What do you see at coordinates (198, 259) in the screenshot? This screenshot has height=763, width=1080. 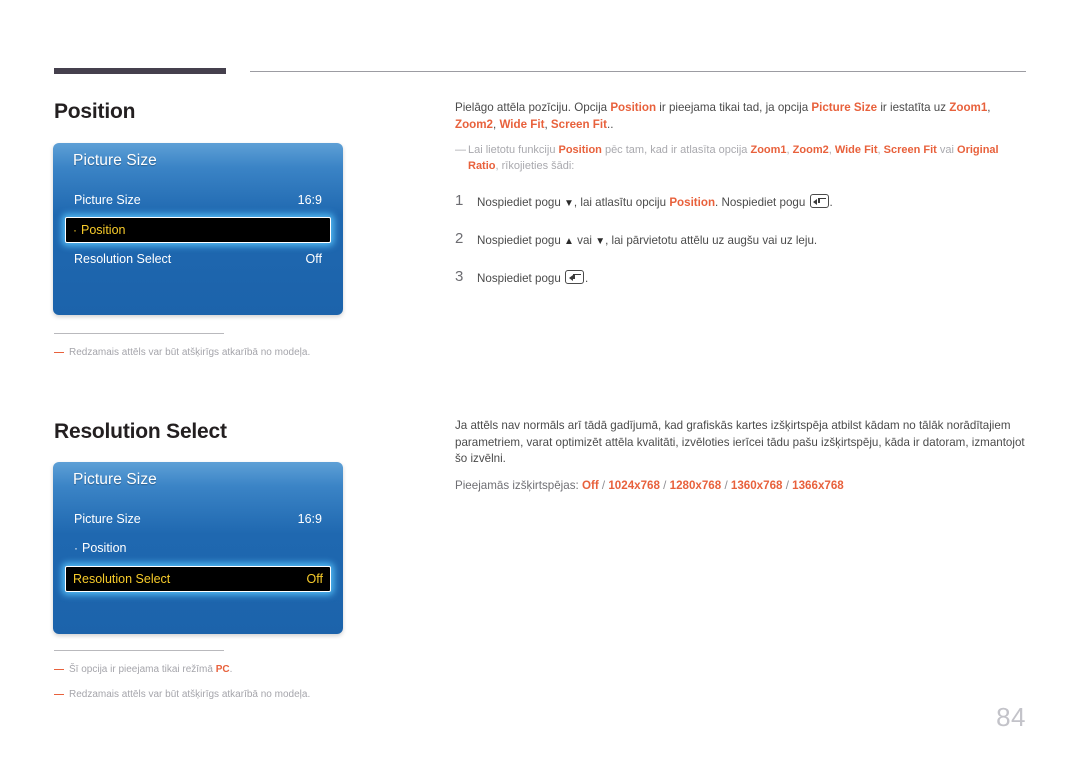 I see `osd-row-resolution-select: Resolution Select Off` at bounding box center [198, 259].